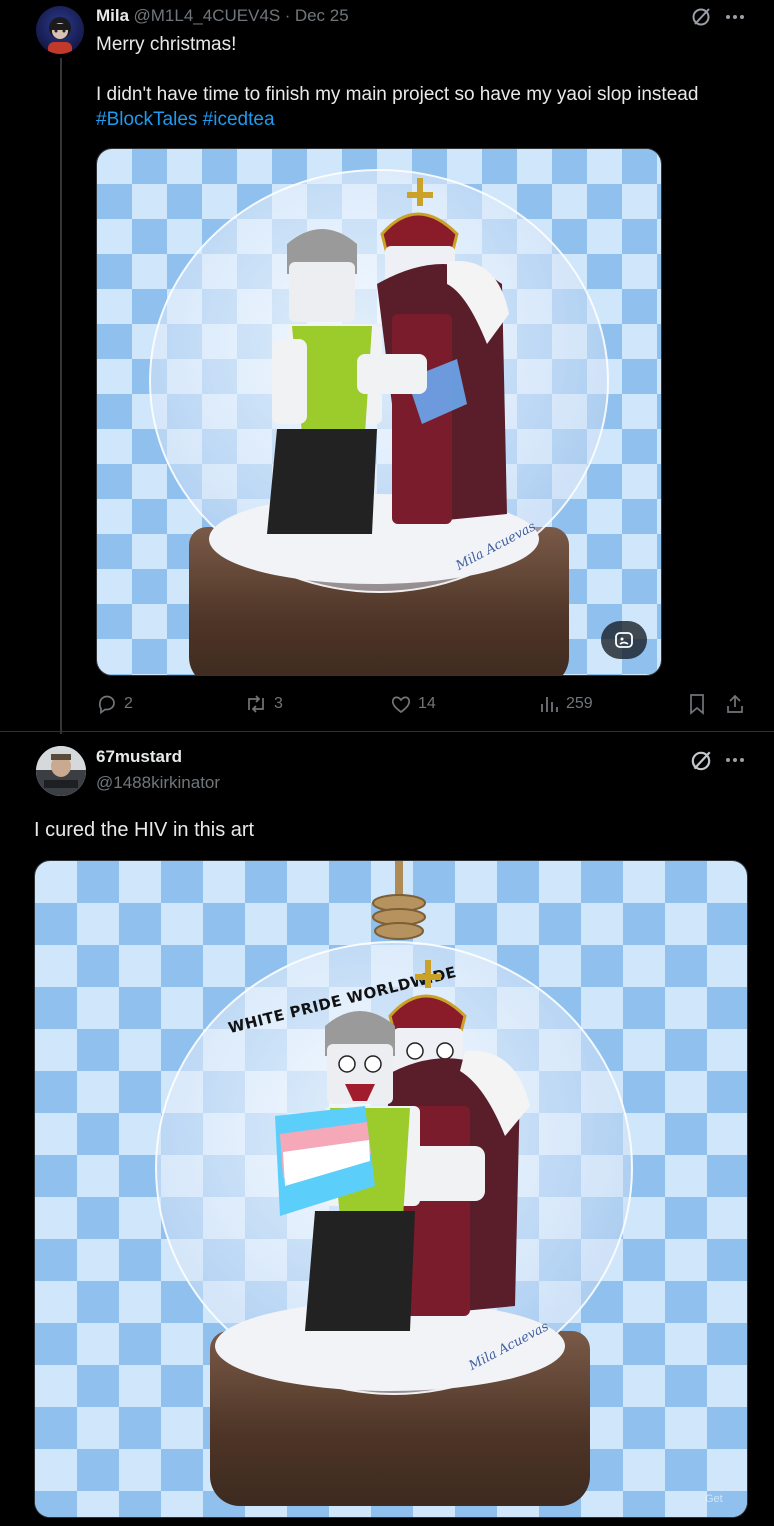 The image size is (774, 1526). I want to click on post-text: I cured the HIV in this art, so click(144, 830).